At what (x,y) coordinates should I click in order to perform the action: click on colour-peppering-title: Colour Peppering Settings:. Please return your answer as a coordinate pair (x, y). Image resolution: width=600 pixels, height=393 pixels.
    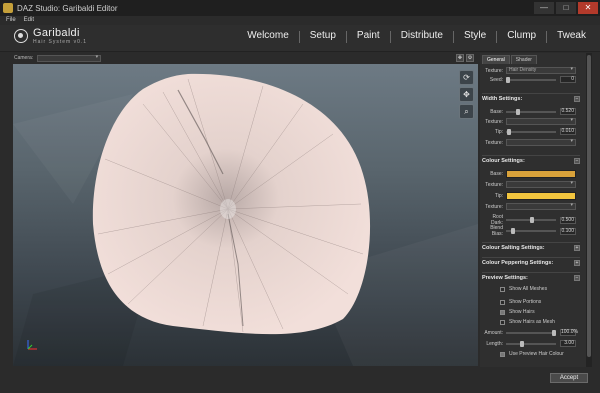
    Looking at the image, I should click on (518, 263).